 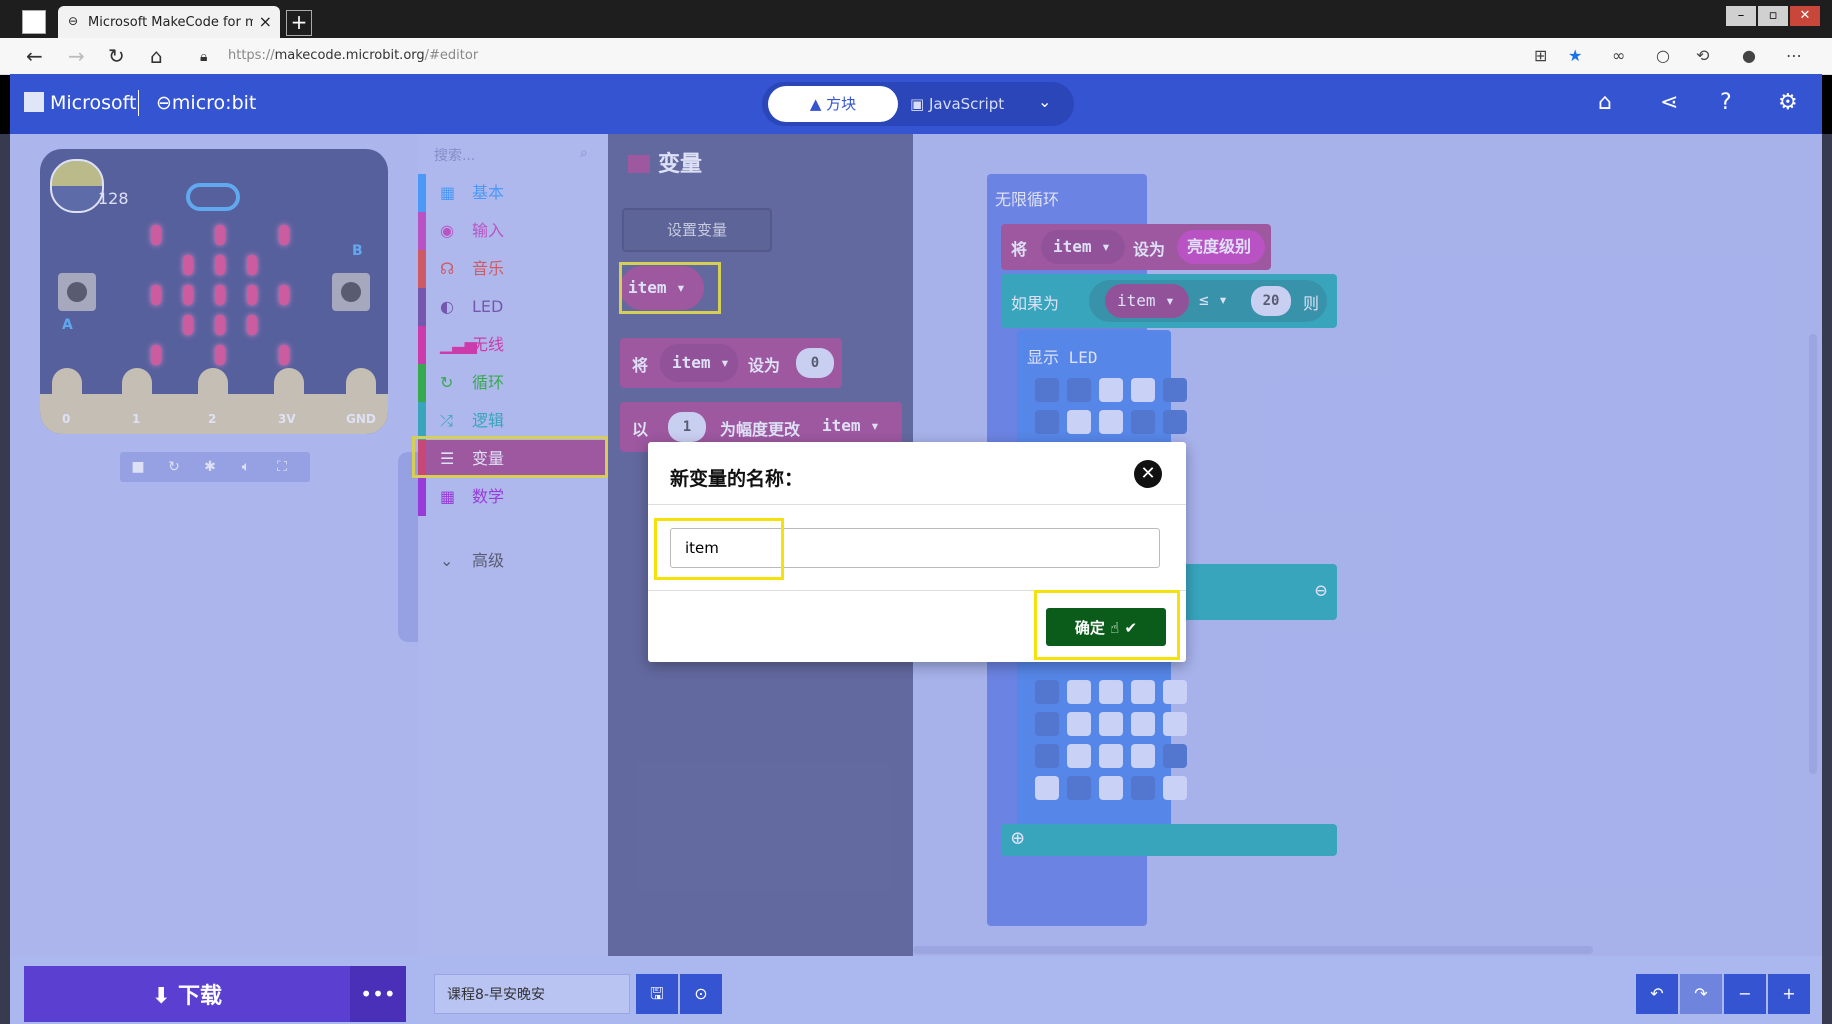 What do you see at coordinates (1794, 55) in the screenshot?
I see `menu-more-icon: ⋯` at bounding box center [1794, 55].